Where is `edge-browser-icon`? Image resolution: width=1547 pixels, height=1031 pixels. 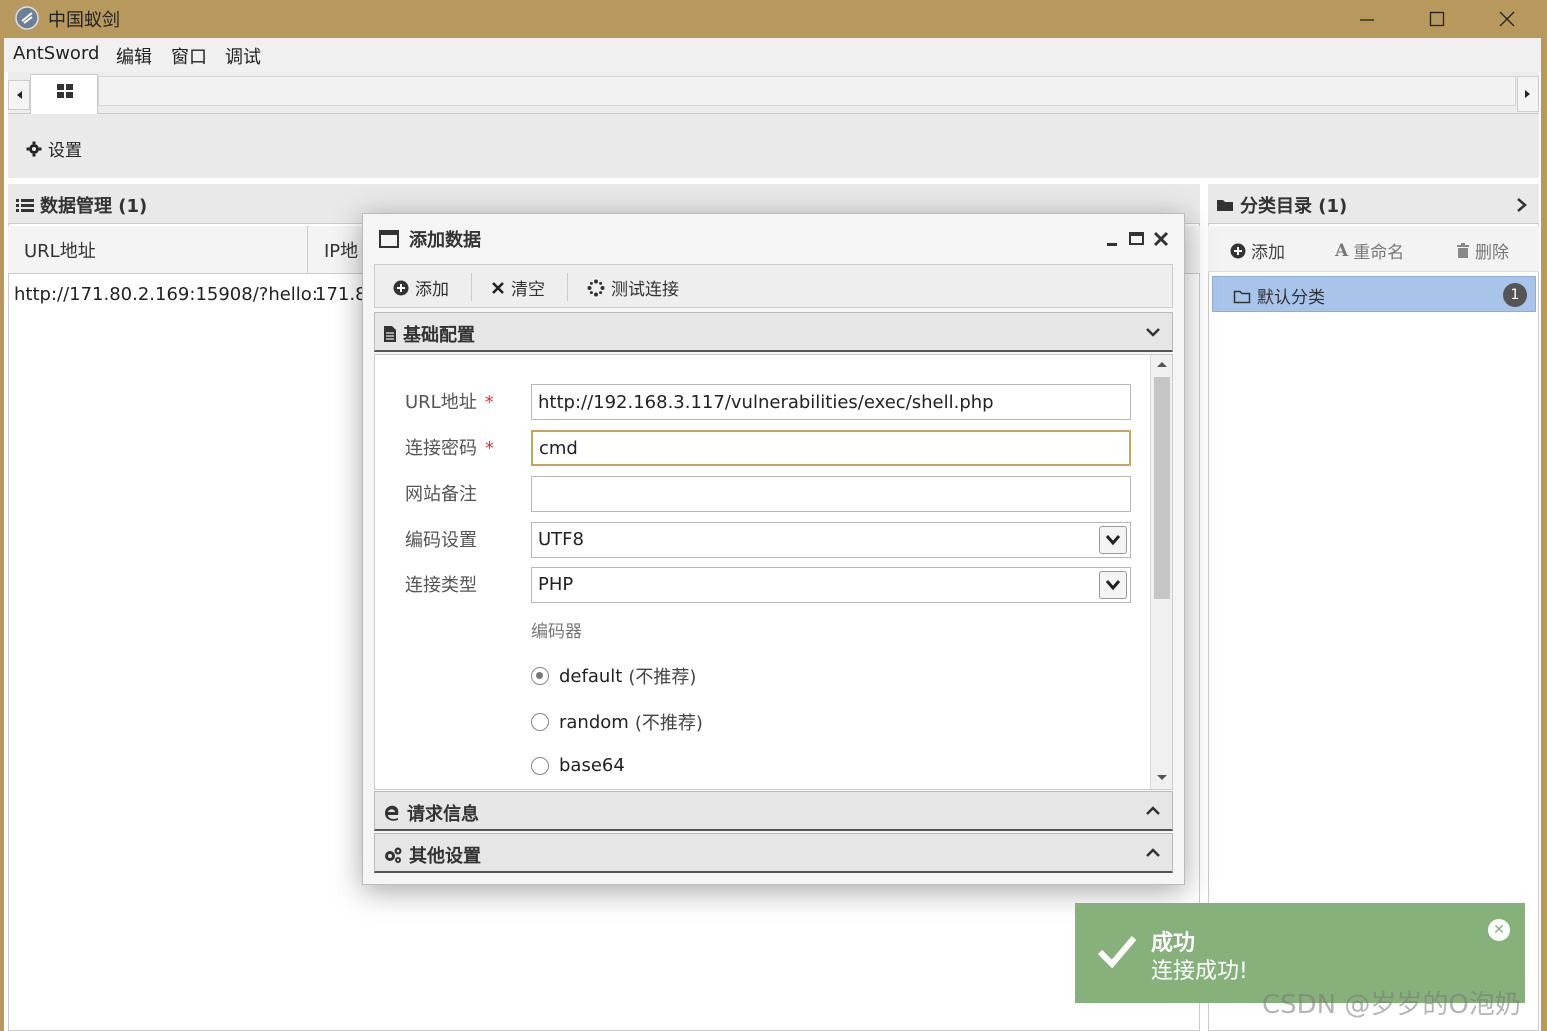
edge-browser-icon is located at coordinates (392, 813).